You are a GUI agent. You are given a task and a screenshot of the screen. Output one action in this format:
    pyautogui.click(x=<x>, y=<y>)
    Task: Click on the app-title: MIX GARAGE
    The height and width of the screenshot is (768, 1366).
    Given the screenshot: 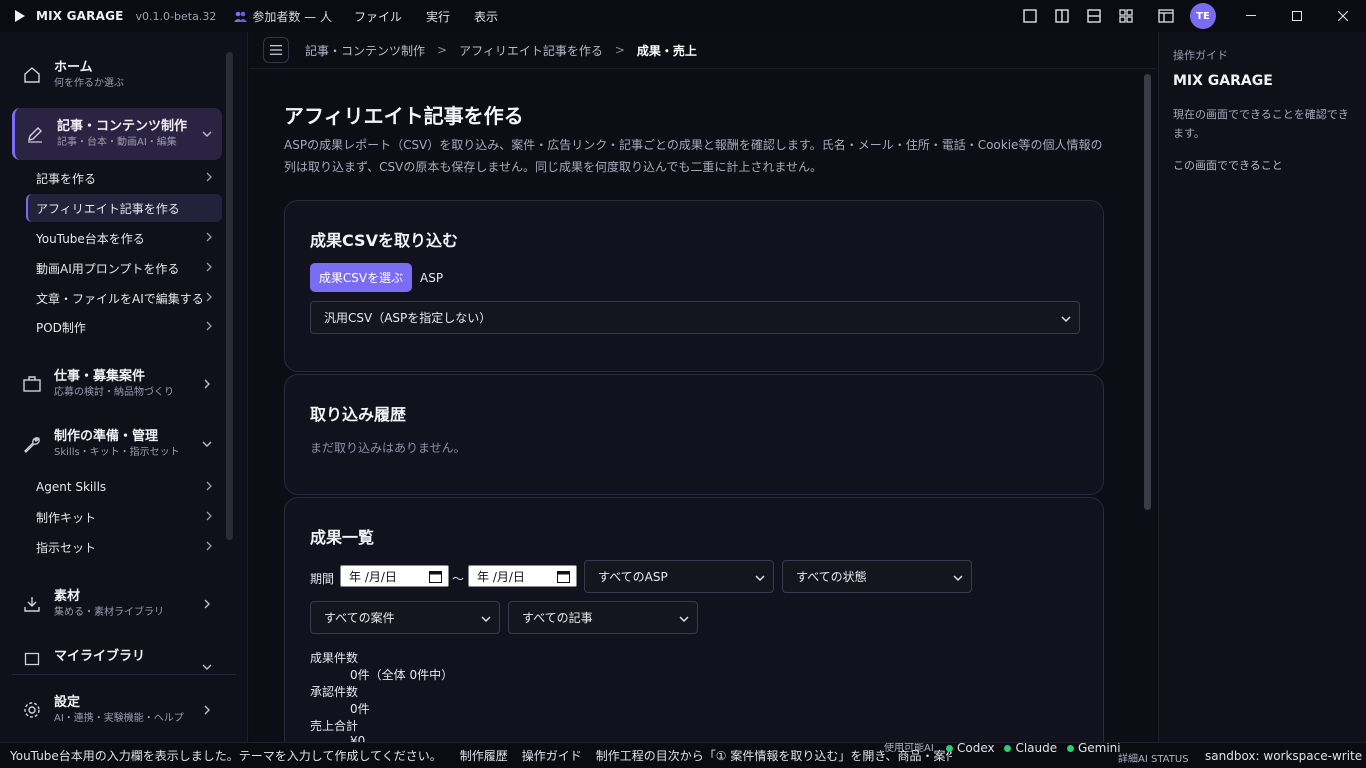 What is the action you would take?
    pyautogui.click(x=80, y=16)
    